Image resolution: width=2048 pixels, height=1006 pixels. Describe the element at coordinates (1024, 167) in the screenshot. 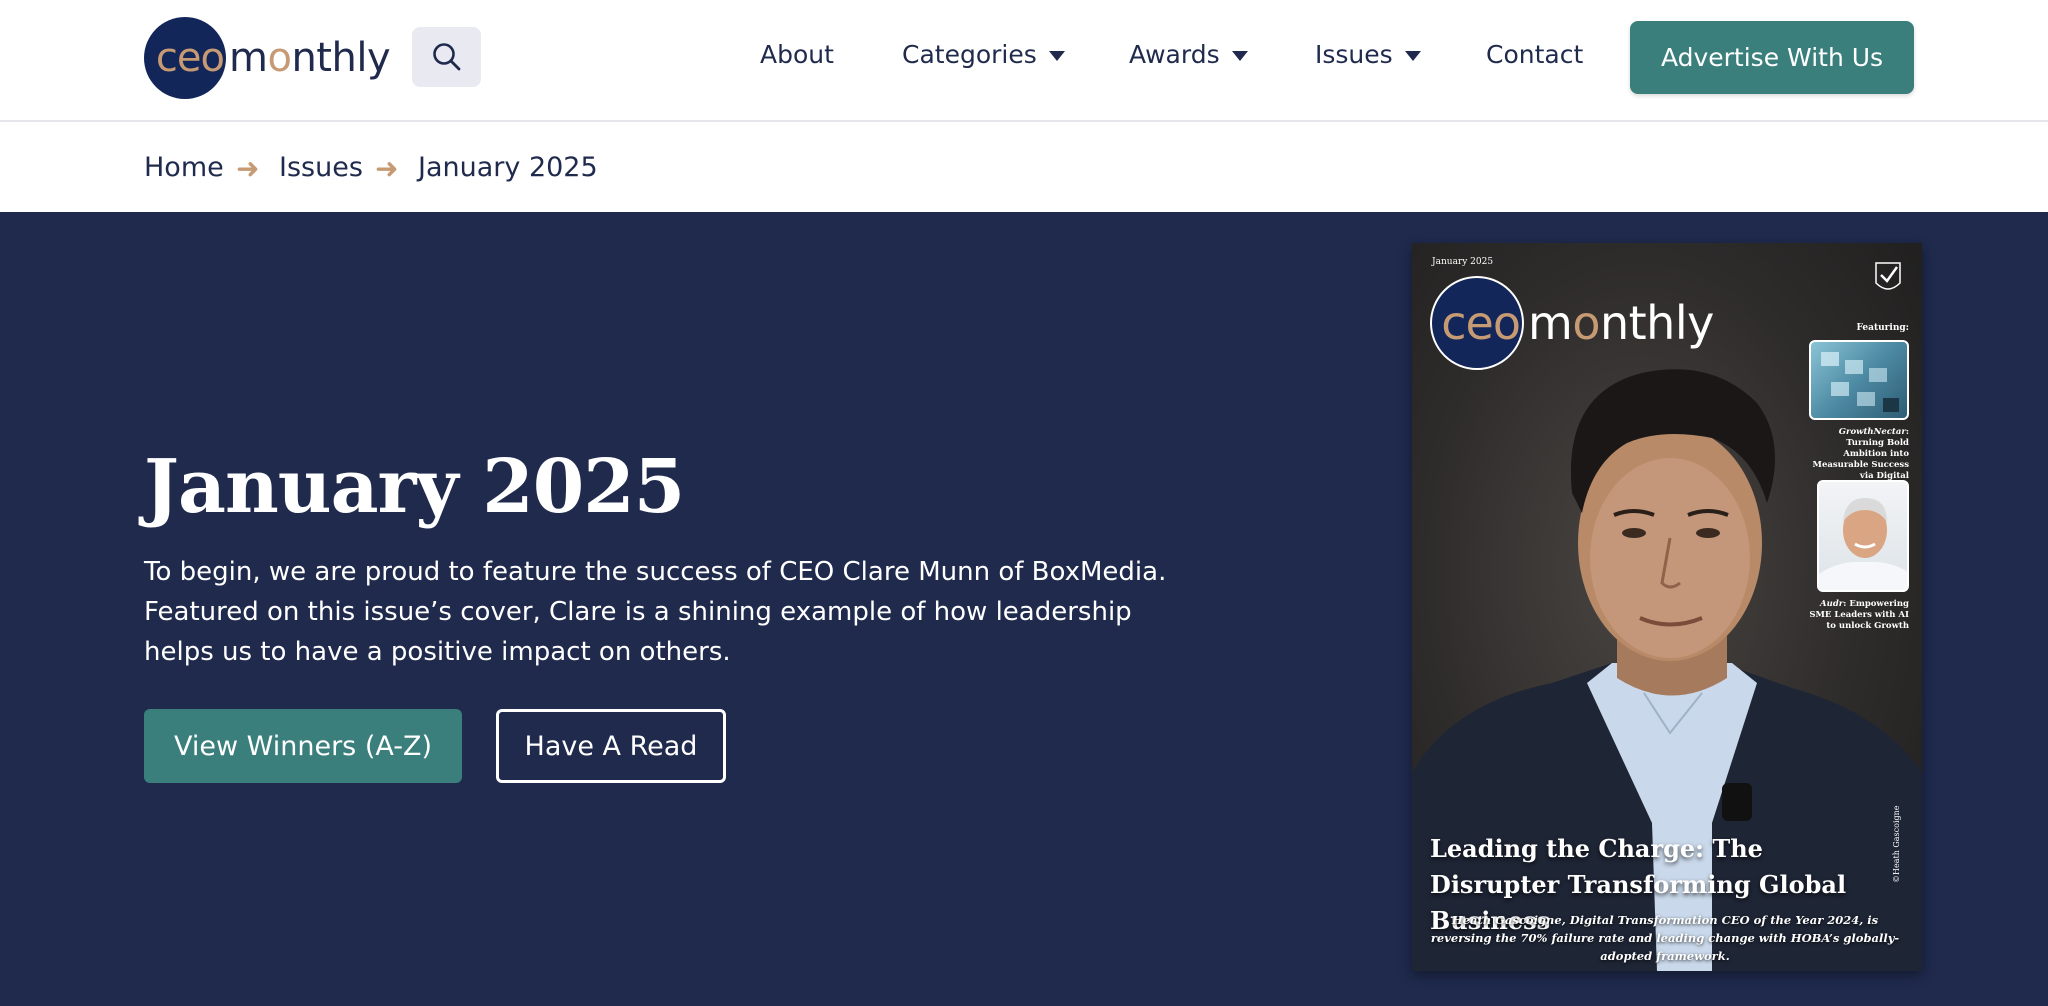

I see `breadcrumb: Home ➜ Issues ➜ January 2025` at that location.